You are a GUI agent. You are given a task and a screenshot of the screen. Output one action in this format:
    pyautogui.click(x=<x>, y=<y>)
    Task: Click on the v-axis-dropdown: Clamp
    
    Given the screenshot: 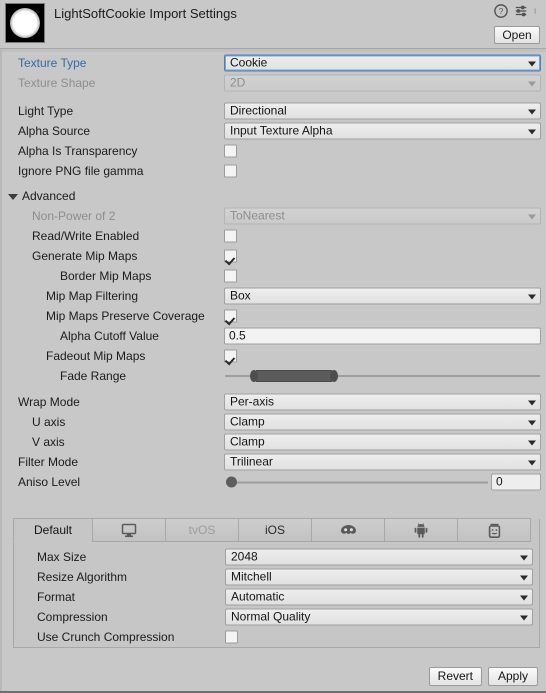 What is the action you would take?
    pyautogui.click(x=382, y=442)
    